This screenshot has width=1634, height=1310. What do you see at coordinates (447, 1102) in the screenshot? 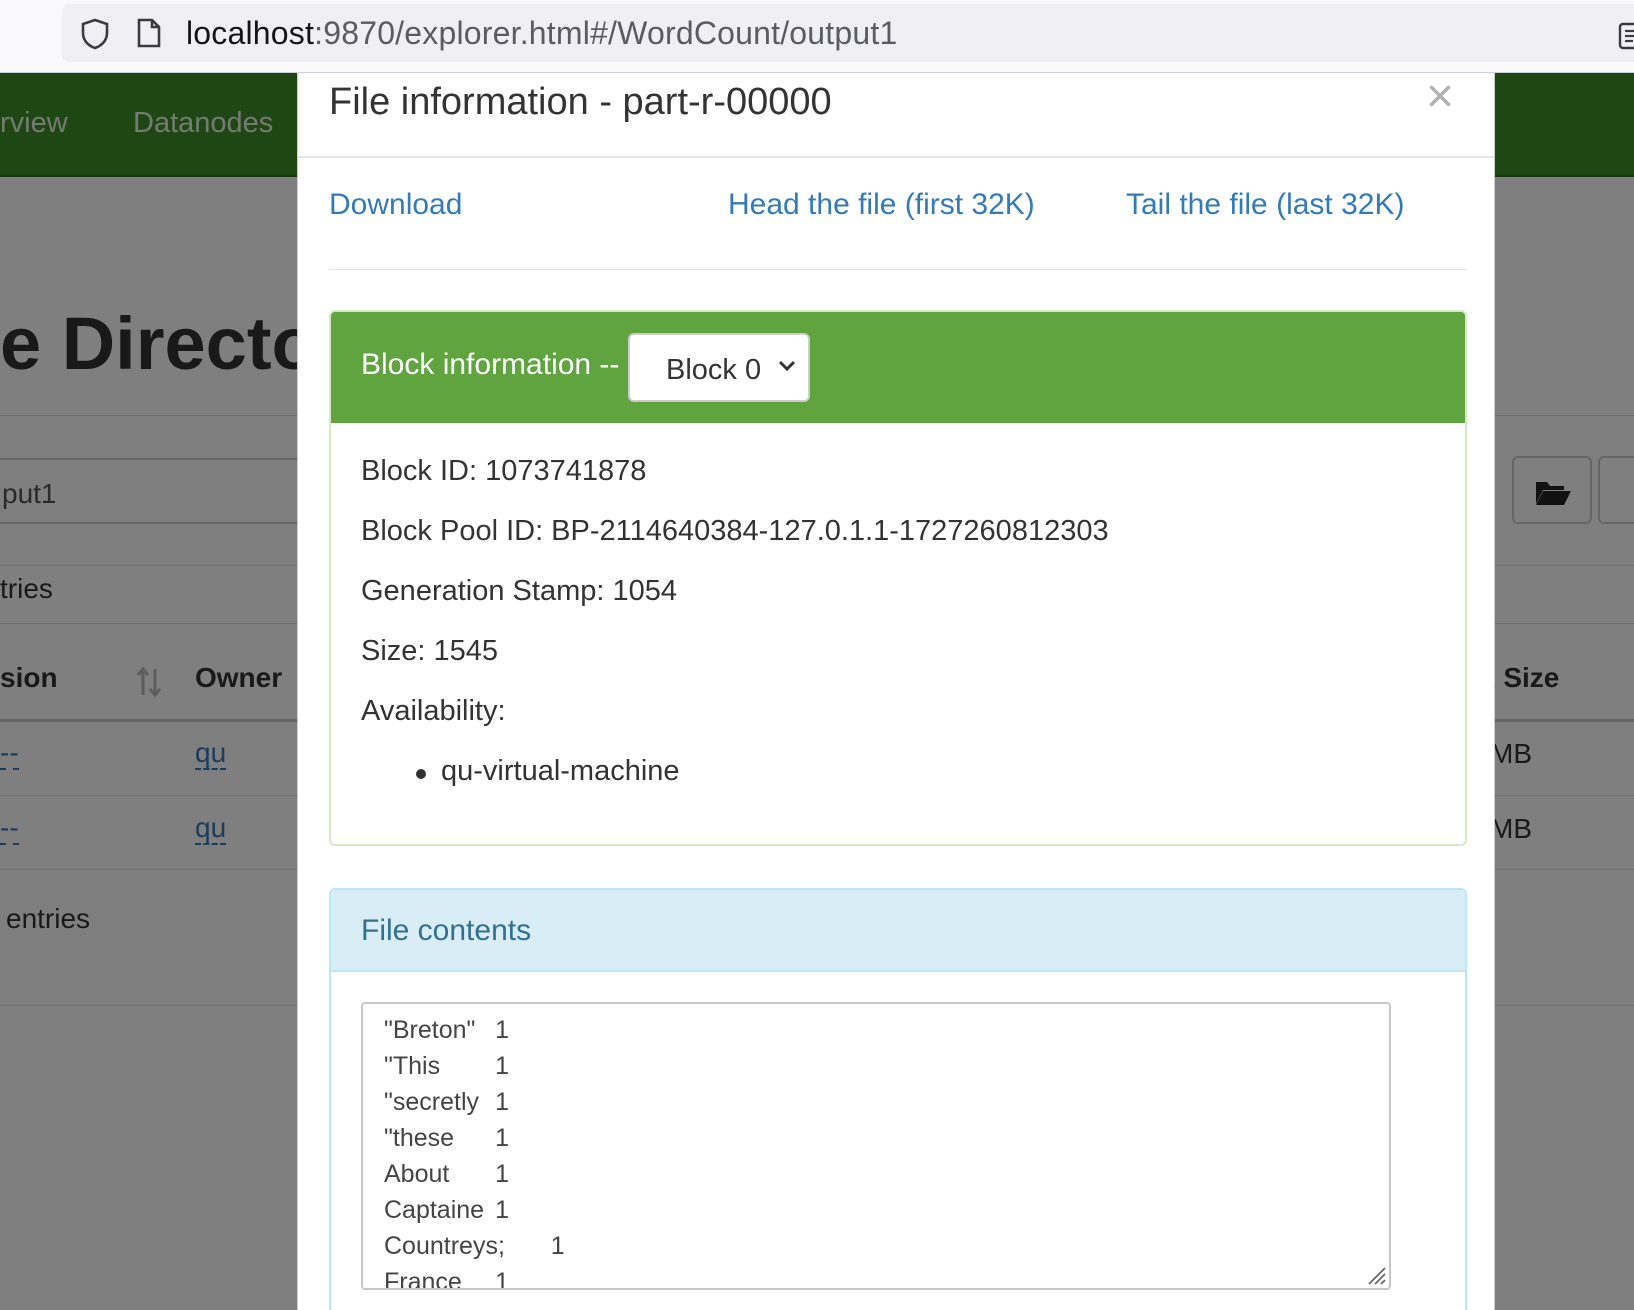
I see `content-line: "secretly 1` at bounding box center [447, 1102].